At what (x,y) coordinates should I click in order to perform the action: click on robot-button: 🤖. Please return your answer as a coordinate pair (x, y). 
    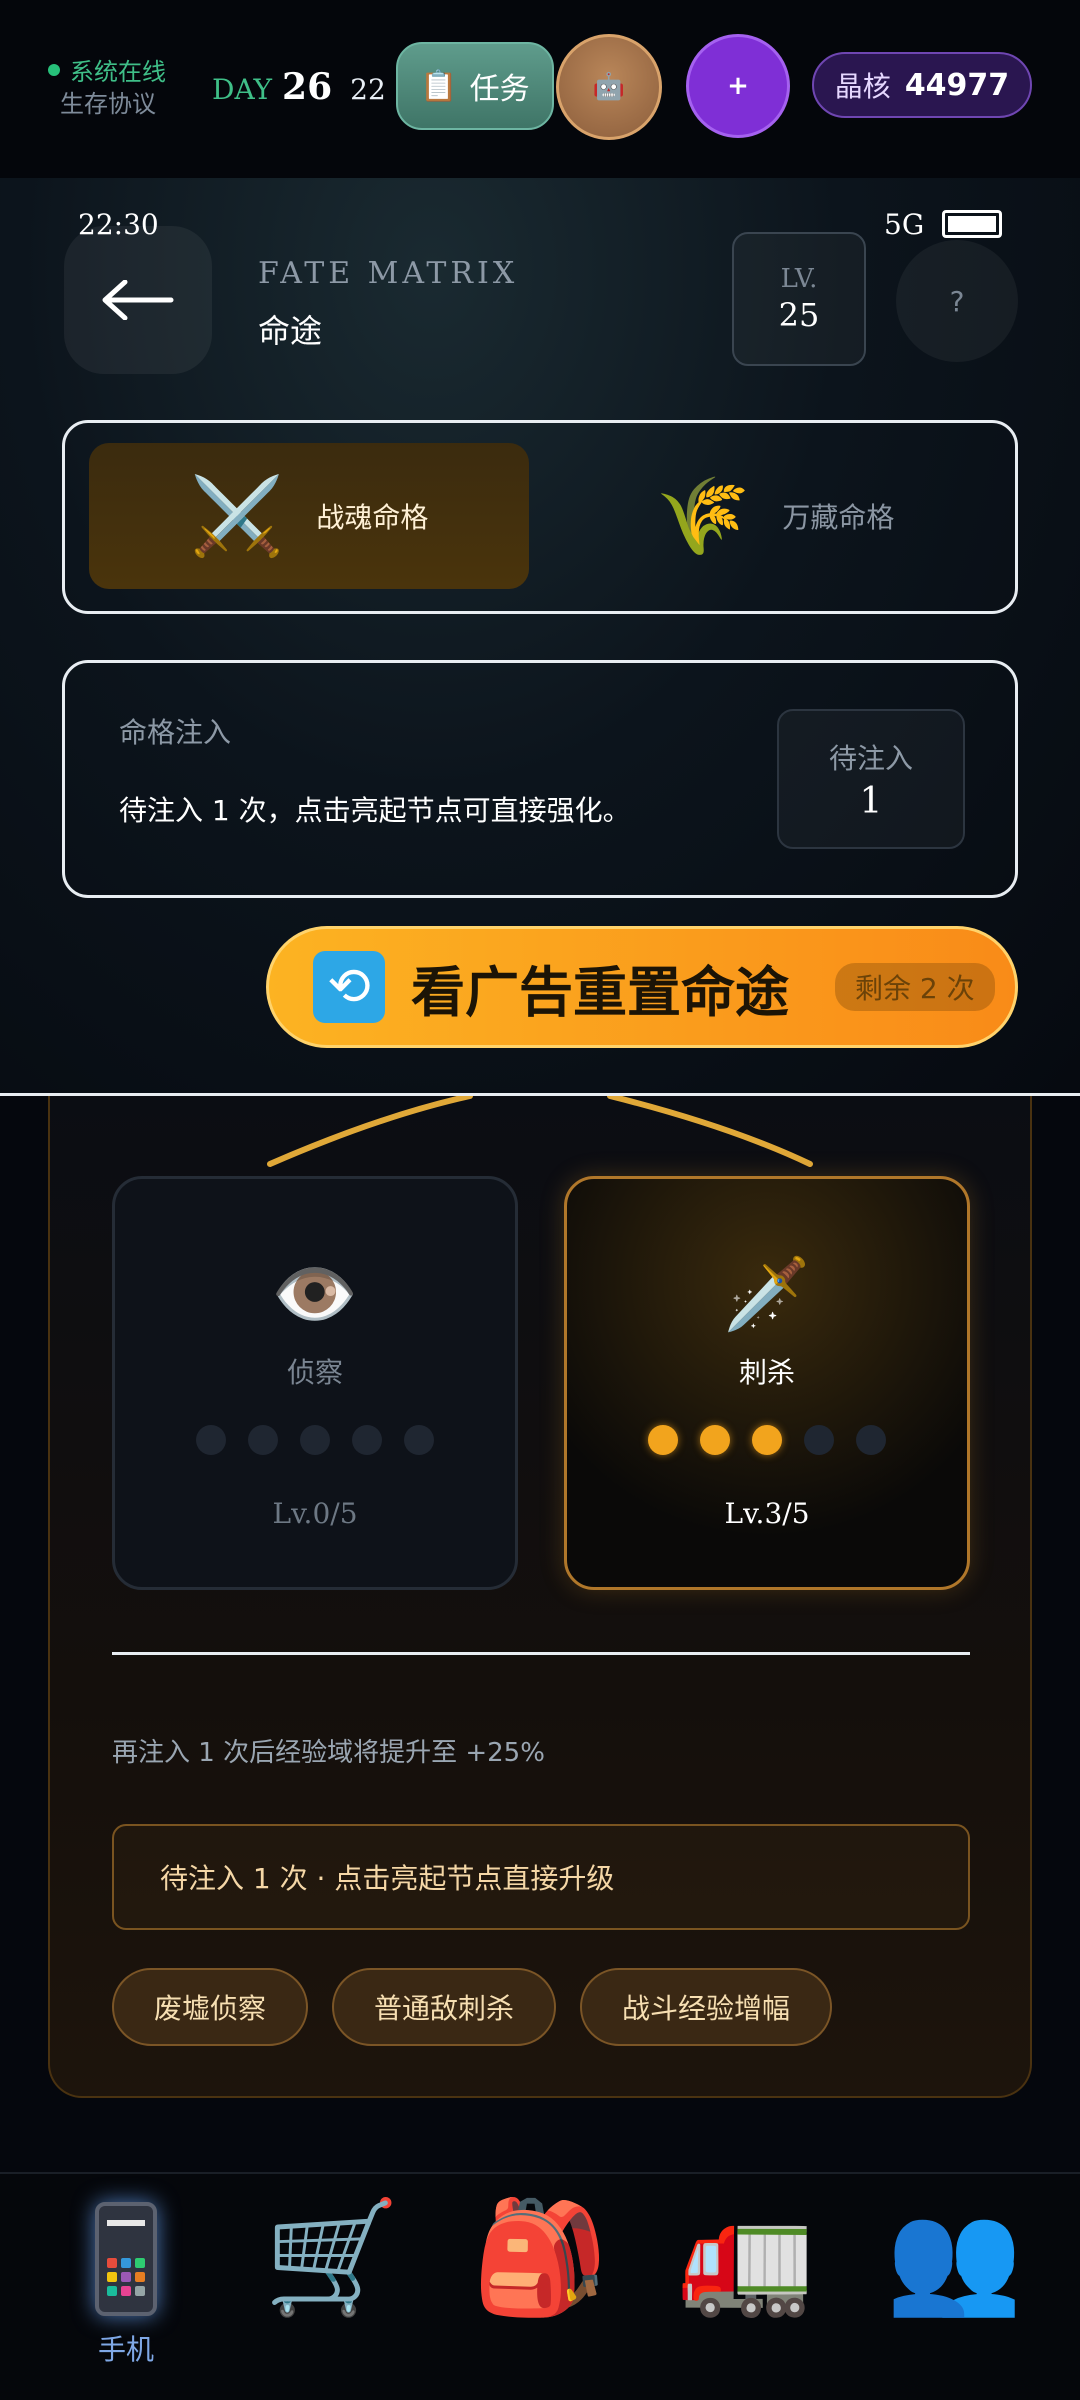
    Looking at the image, I should click on (609, 87).